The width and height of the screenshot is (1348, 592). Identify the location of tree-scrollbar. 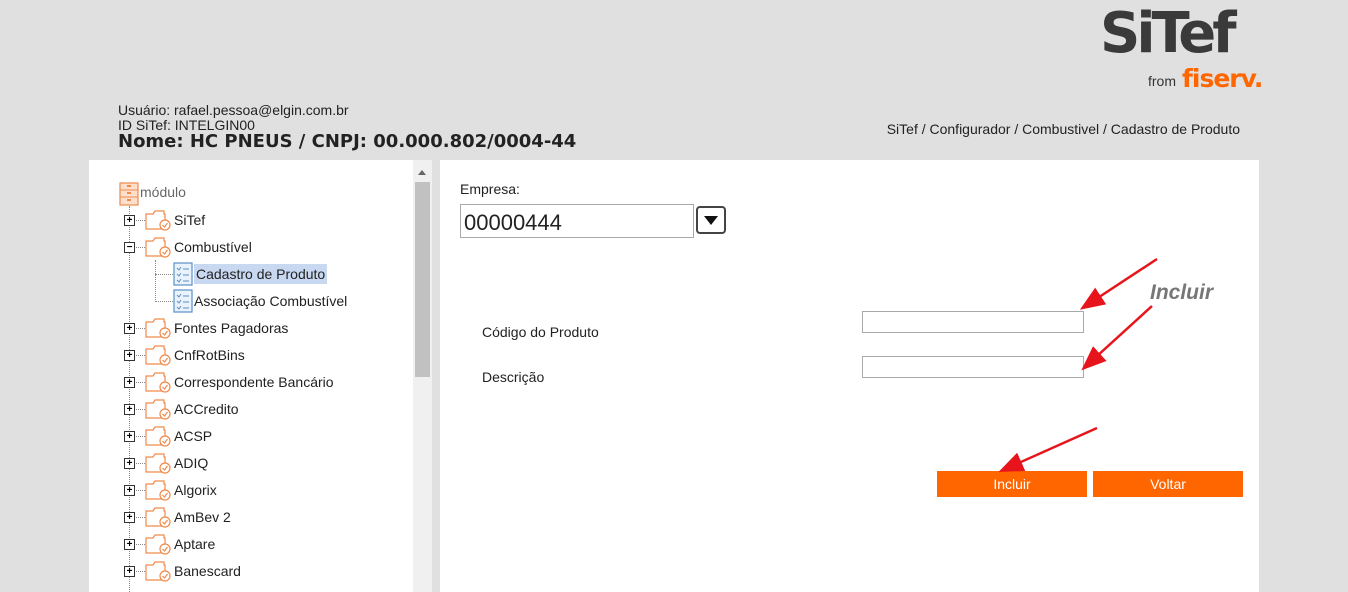
(422, 376).